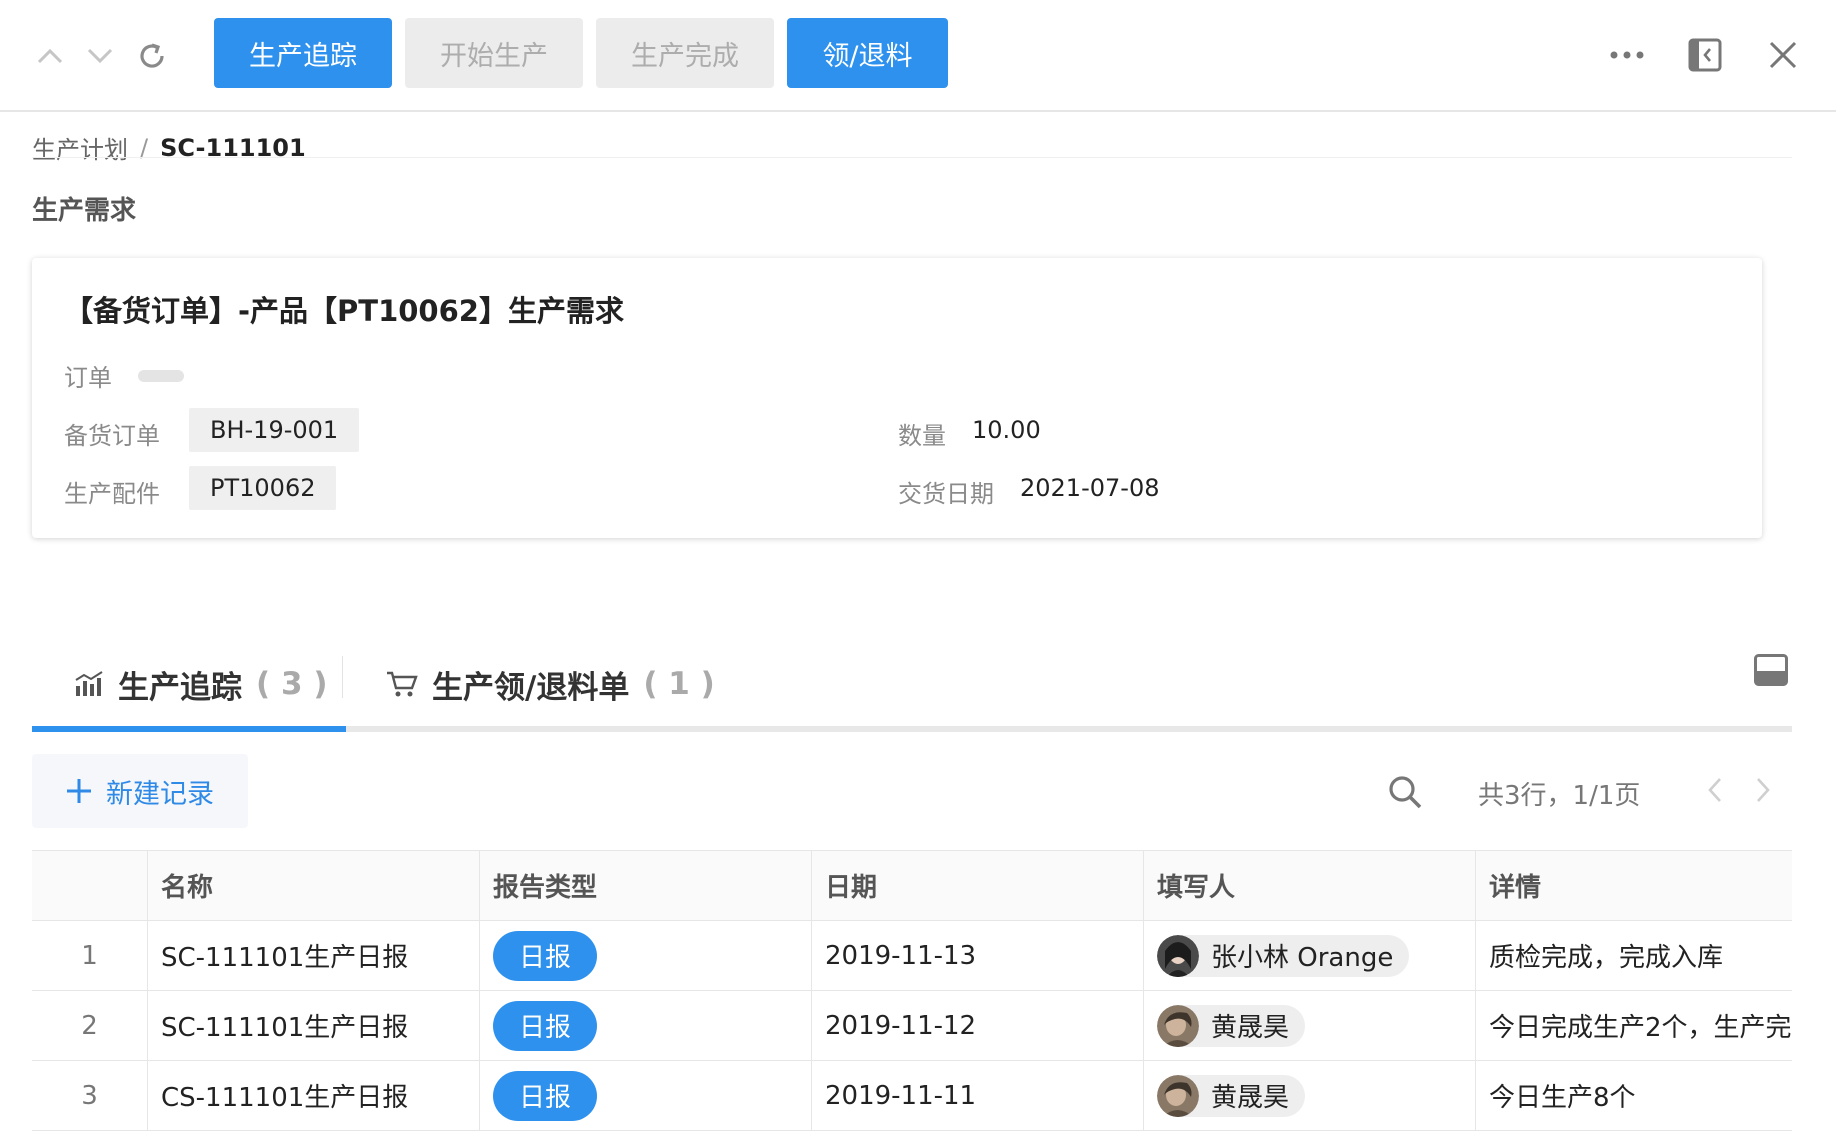  What do you see at coordinates (645, 885) in the screenshot?
I see `header-report-type: 报告类型` at bounding box center [645, 885].